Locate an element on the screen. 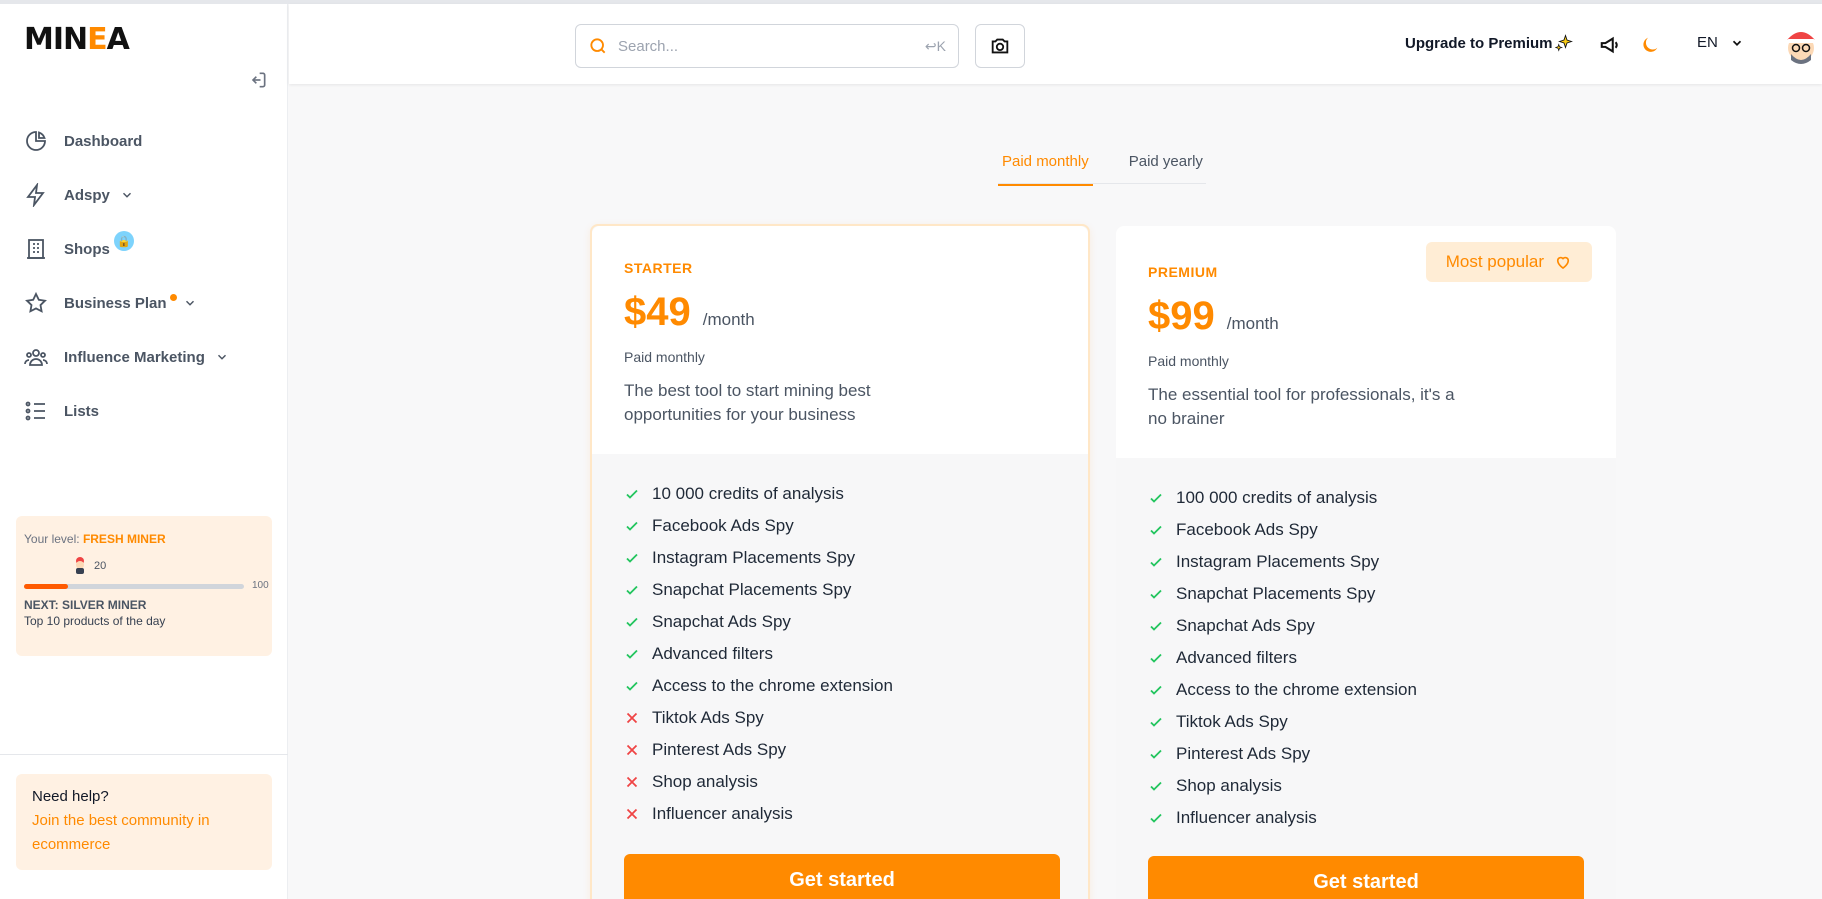 This screenshot has height=899, width=1822. most-popular-badge: Most popular is located at coordinates (1508, 262).